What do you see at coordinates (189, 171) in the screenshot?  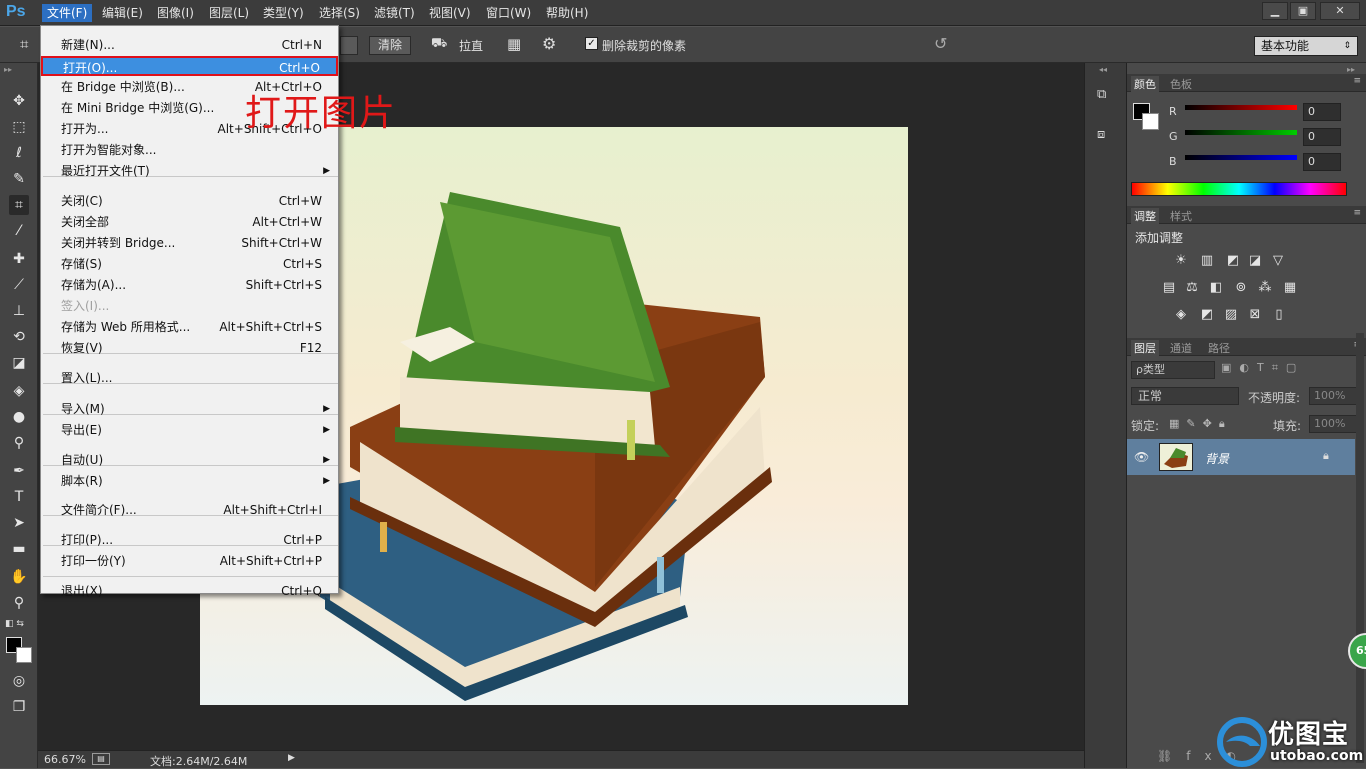 I see `file-menu-item: 最近打开文件(T) ▶` at bounding box center [189, 171].